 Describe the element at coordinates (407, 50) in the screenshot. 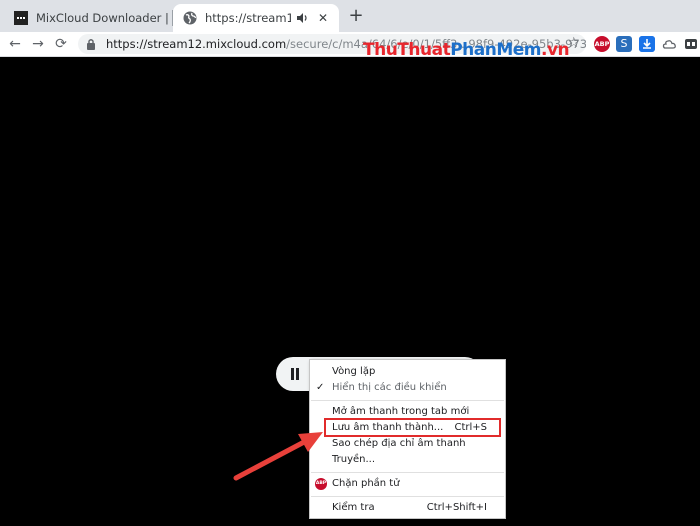

I see `watermark-part-1: ThuThuat` at that location.